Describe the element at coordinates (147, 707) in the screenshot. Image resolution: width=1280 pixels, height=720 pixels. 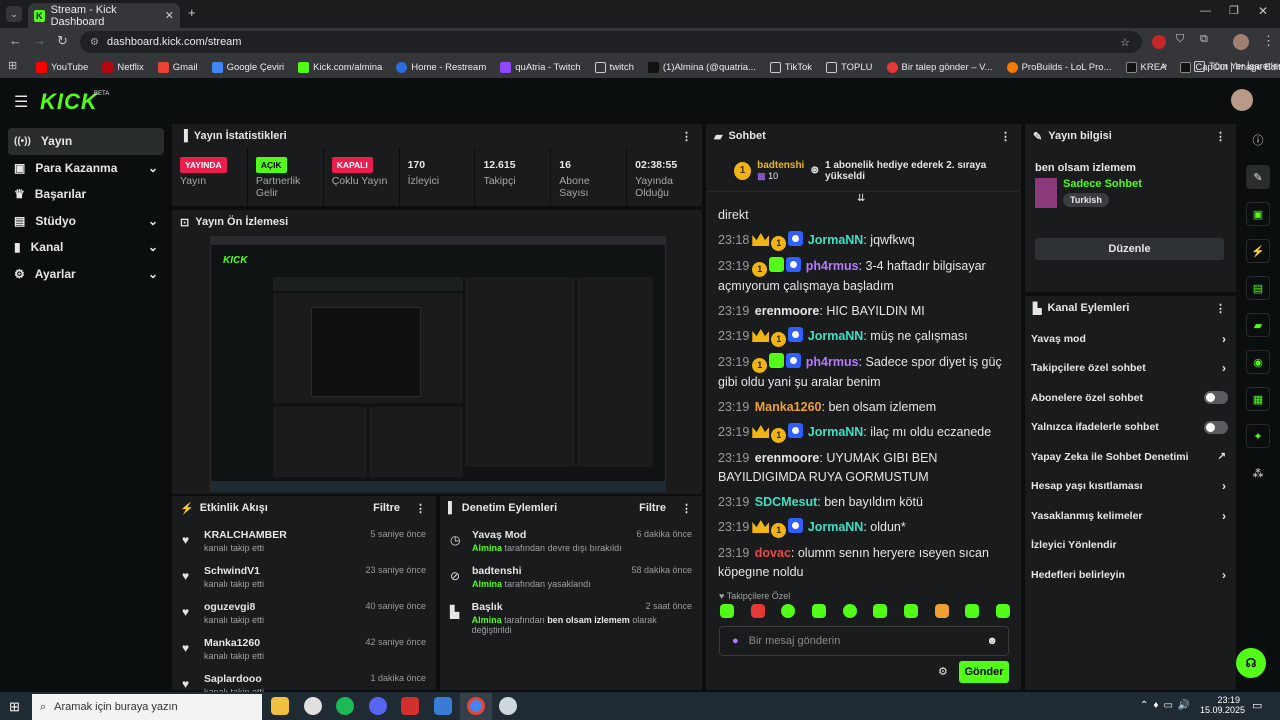
I see `taskbar-search: ⌕ Aramak için buraya yazın` at that location.